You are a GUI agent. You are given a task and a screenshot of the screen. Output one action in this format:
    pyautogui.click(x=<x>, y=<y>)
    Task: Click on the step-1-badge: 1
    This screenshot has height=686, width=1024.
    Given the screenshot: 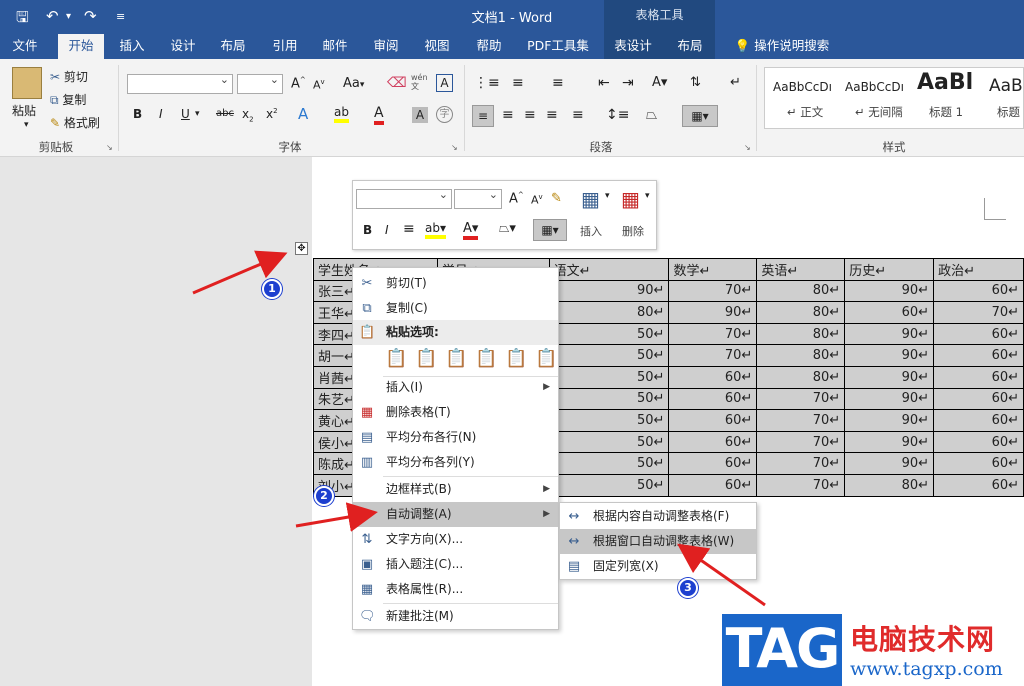 What is the action you would take?
    pyautogui.click(x=272, y=289)
    